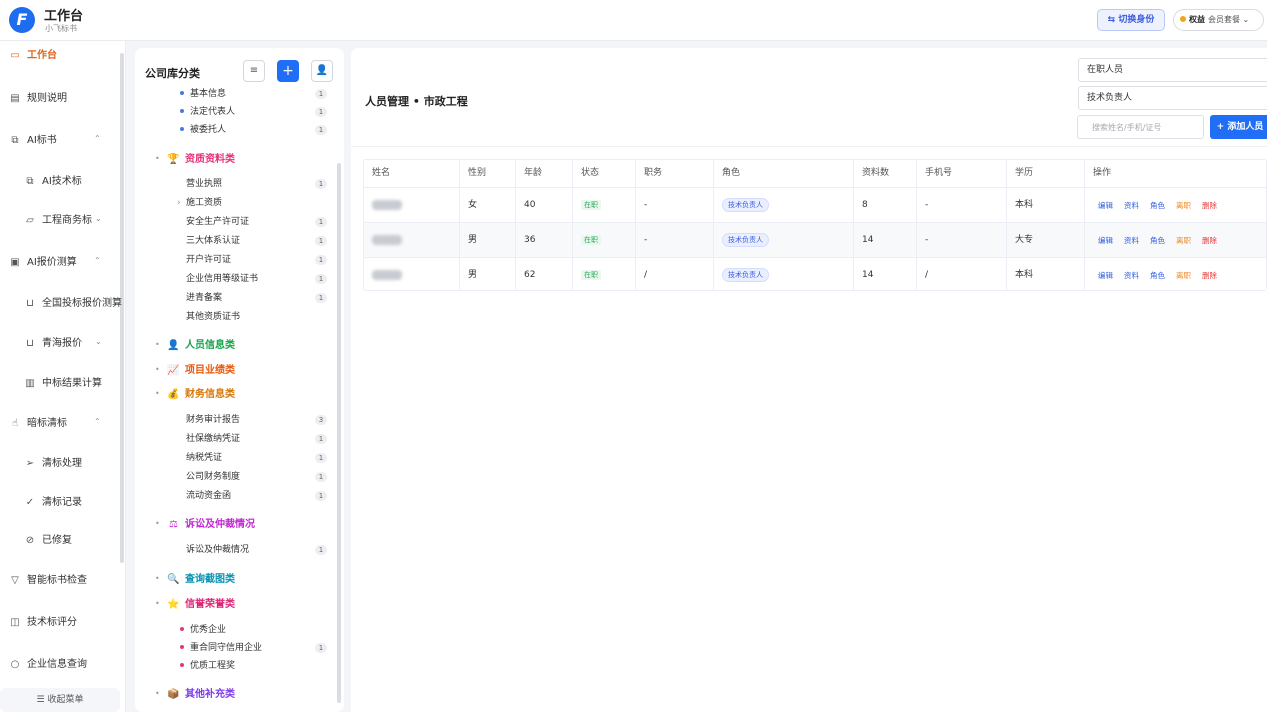 The height and width of the screenshot is (712, 1267). I want to click on category-performance: • 📈 项目业绩类, so click(235, 371).